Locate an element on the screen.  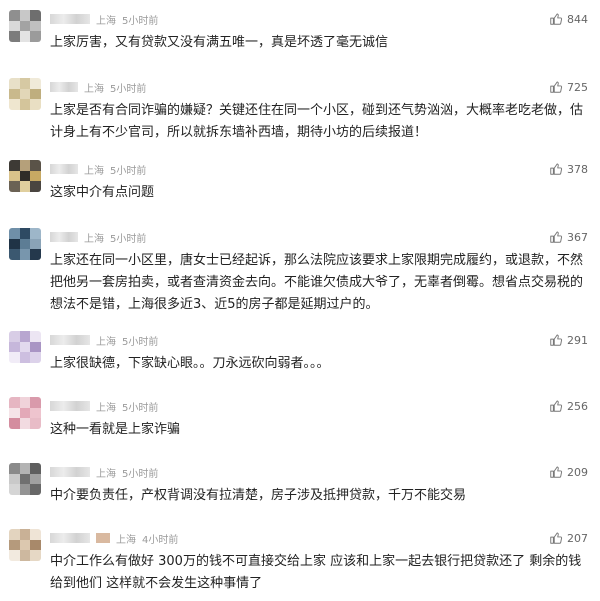
comment-text: 上家很缺德，下家缺心眼。。刀永远砍向弱者。。。 is located at coordinates (190, 363).